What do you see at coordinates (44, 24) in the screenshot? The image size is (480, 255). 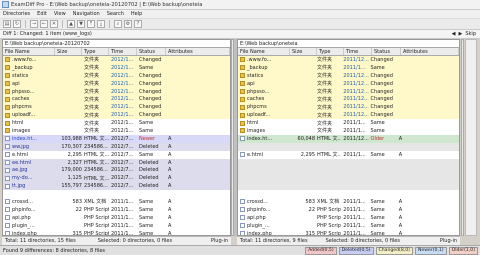 I see `copy-left-icon: ←` at bounding box center [44, 24].